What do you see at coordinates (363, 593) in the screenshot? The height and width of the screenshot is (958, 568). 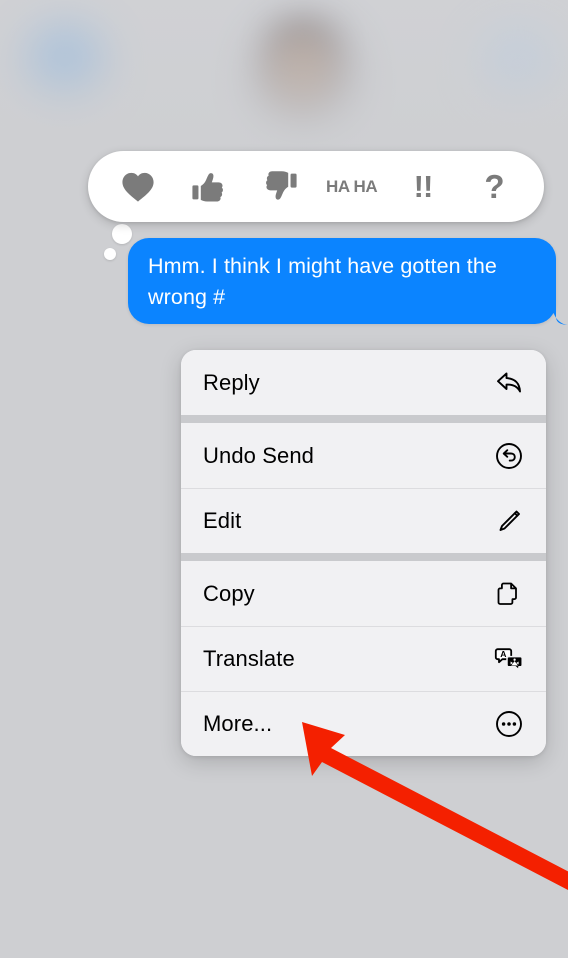 I see `menu-item-copy: Copy` at bounding box center [363, 593].